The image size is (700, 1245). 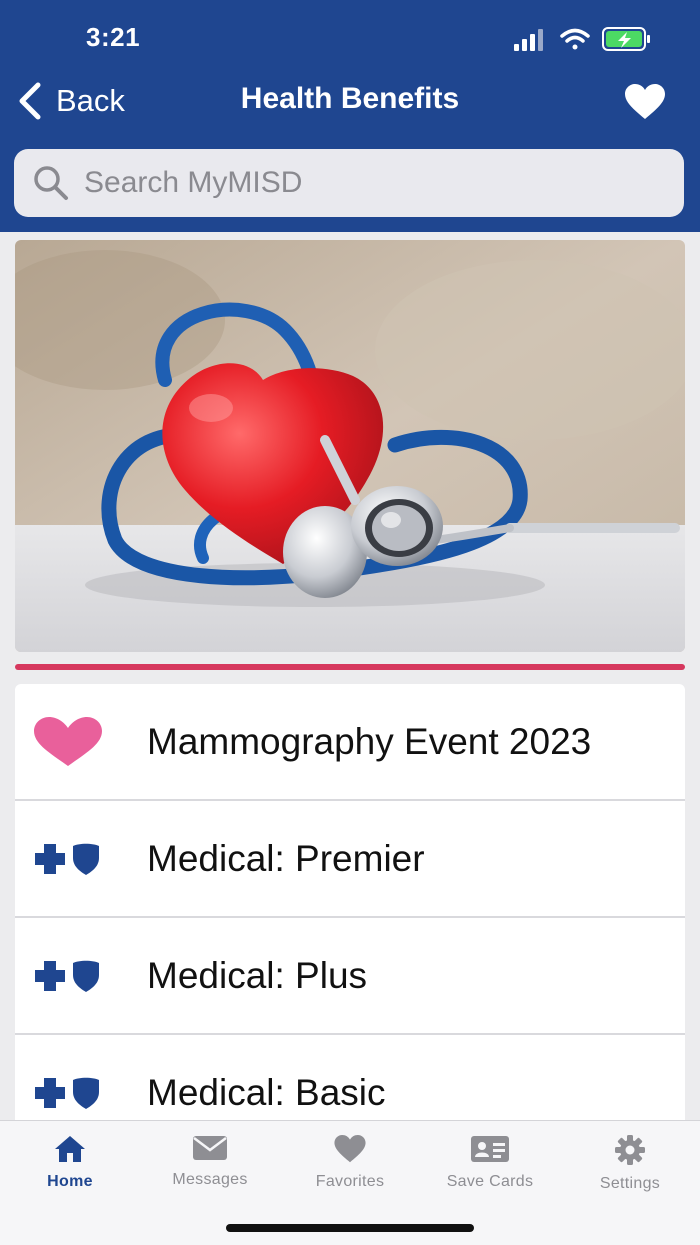 What do you see at coordinates (68, 742) in the screenshot?
I see `pink-heart-icon` at bounding box center [68, 742].